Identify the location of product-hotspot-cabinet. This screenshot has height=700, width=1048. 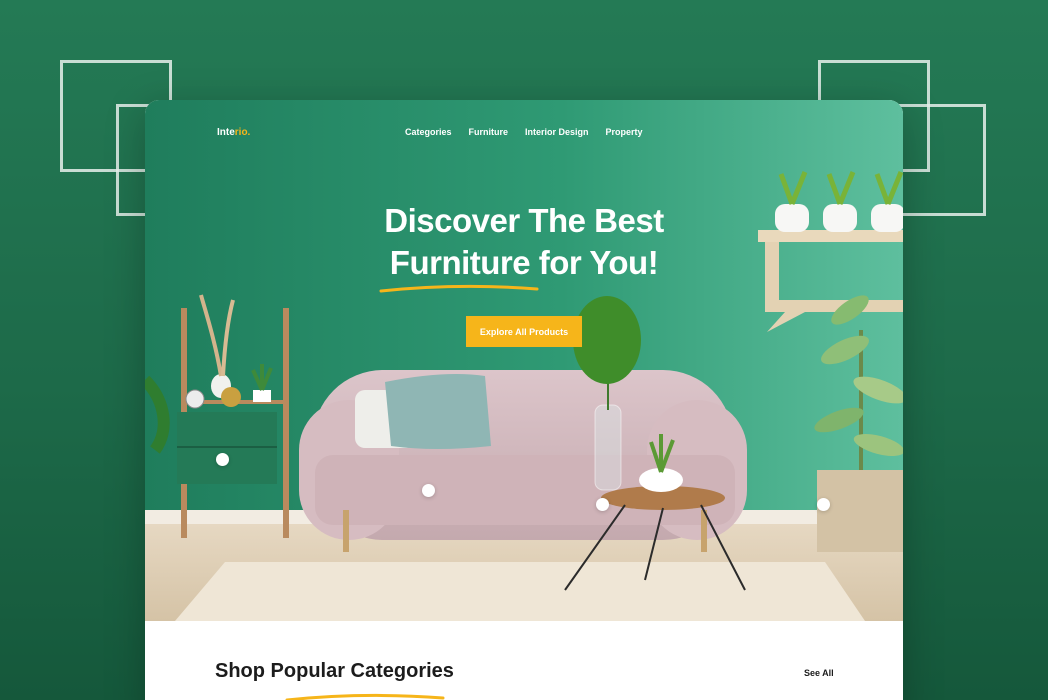
(222, 459).